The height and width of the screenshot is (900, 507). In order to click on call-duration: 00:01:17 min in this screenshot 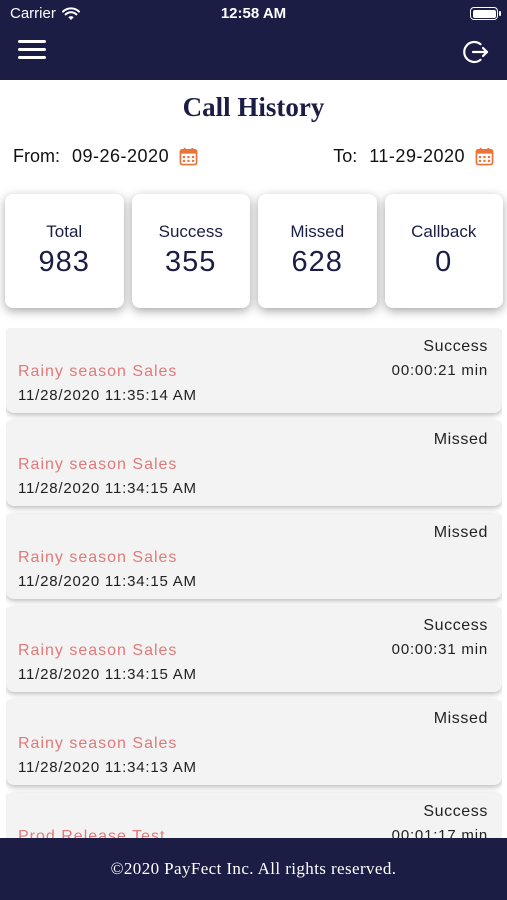, I will do `click(439, 832)`.